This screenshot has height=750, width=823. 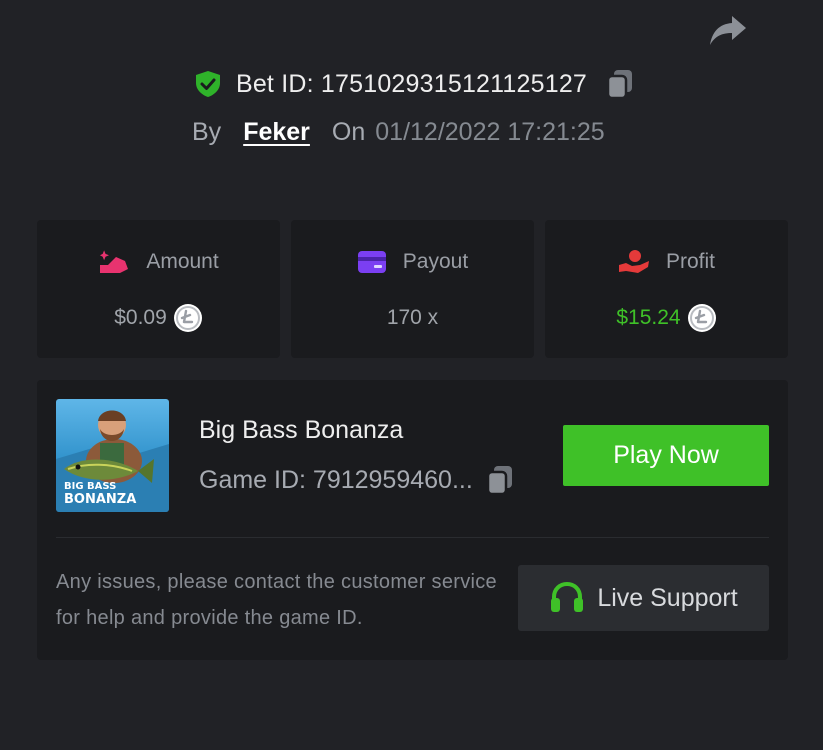 What do you see at coordinates (412, 317) in the screenshot?
I see `payout-value: 170 x` at bounding box center [412, 317].